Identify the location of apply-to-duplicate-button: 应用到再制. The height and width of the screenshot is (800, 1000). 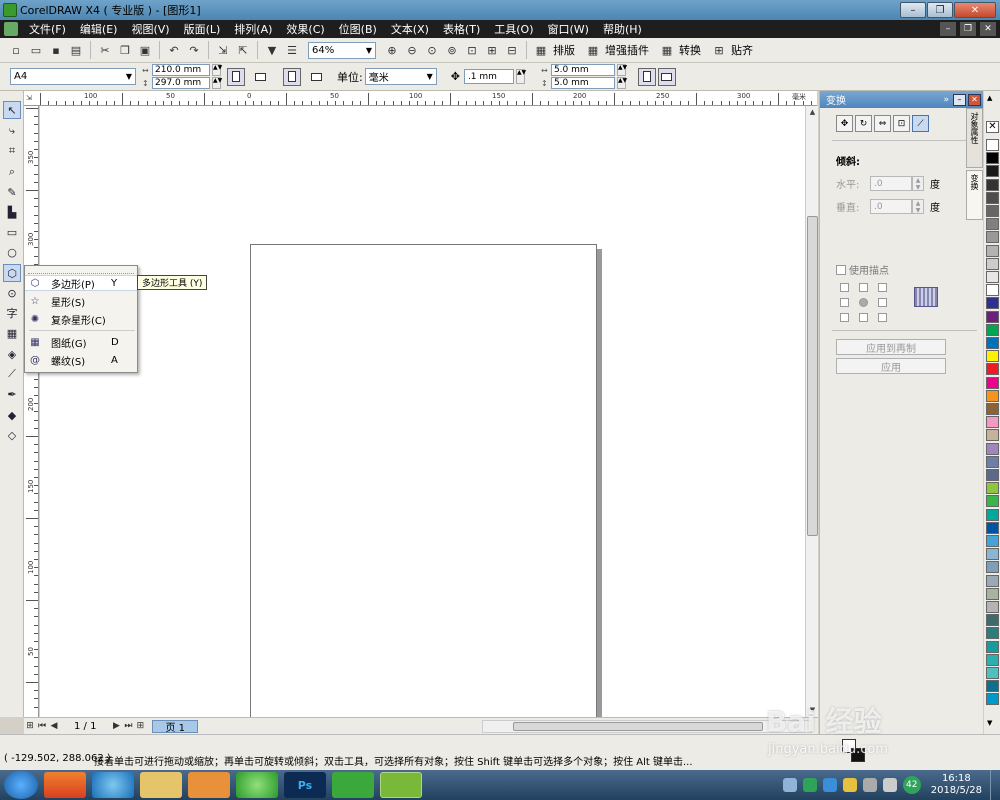
(891, 347).